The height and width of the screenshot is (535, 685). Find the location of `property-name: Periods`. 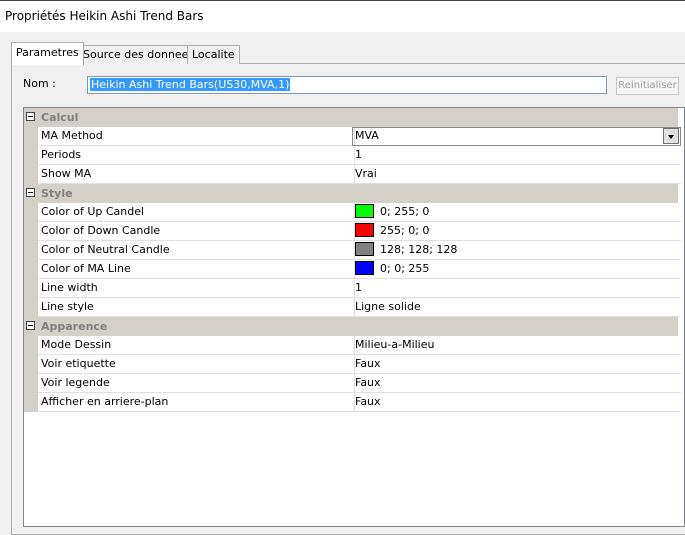

property-name: Periods is located at coordinates (196, 155).